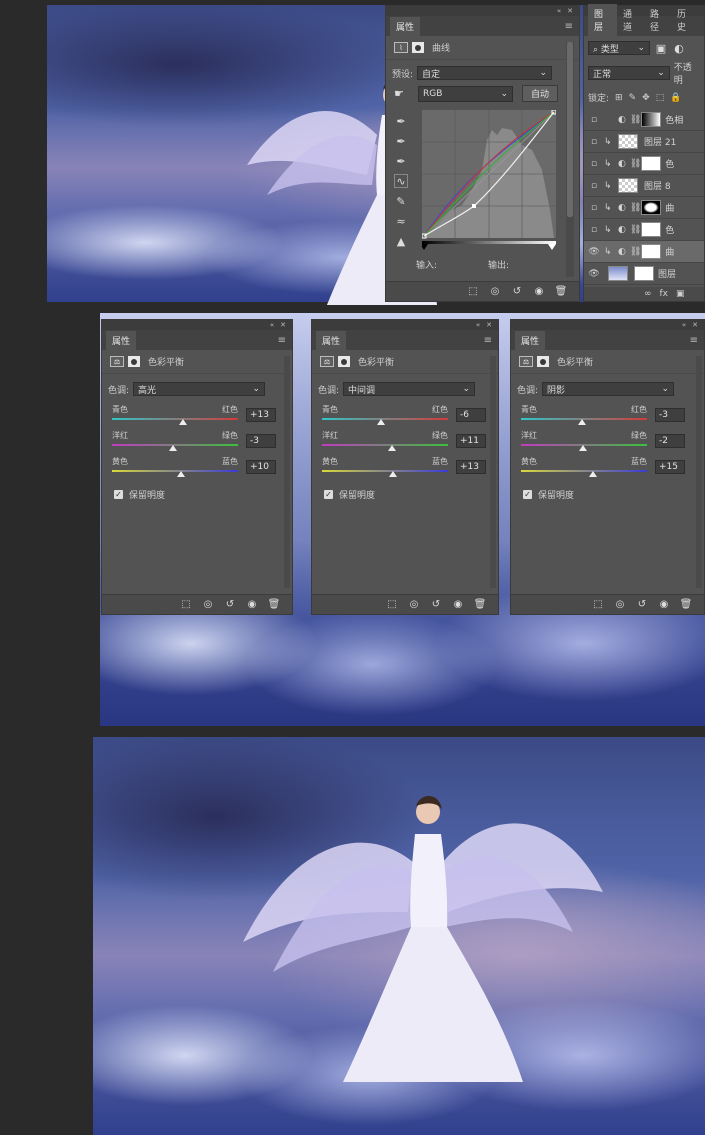  Describe the element at coordinates (670, 467) in the screenshot. I see `slider-value-field: +15` at that location.